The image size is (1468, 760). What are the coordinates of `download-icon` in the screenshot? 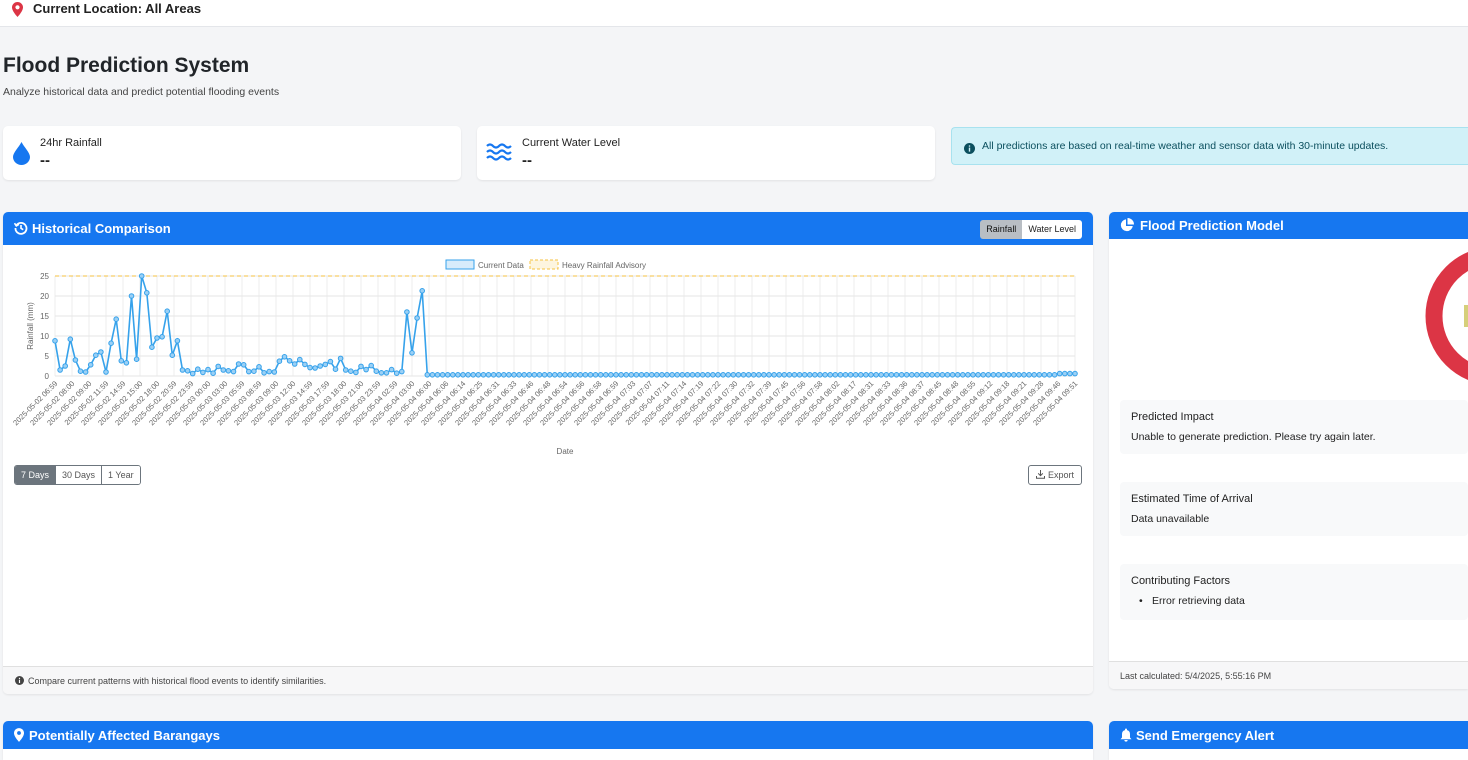 It's located at (1040, 474).